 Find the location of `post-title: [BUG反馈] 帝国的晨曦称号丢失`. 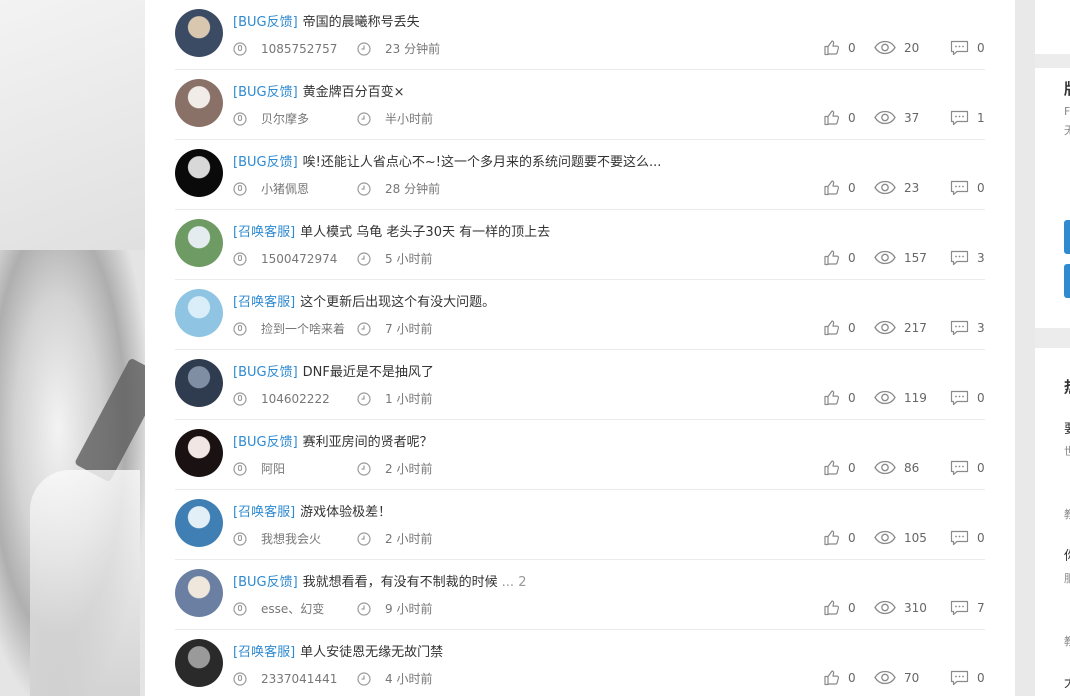

post-title: [BUG反馈] 帝国的晨曦称号丢失 is located at coordinates (328, 20).